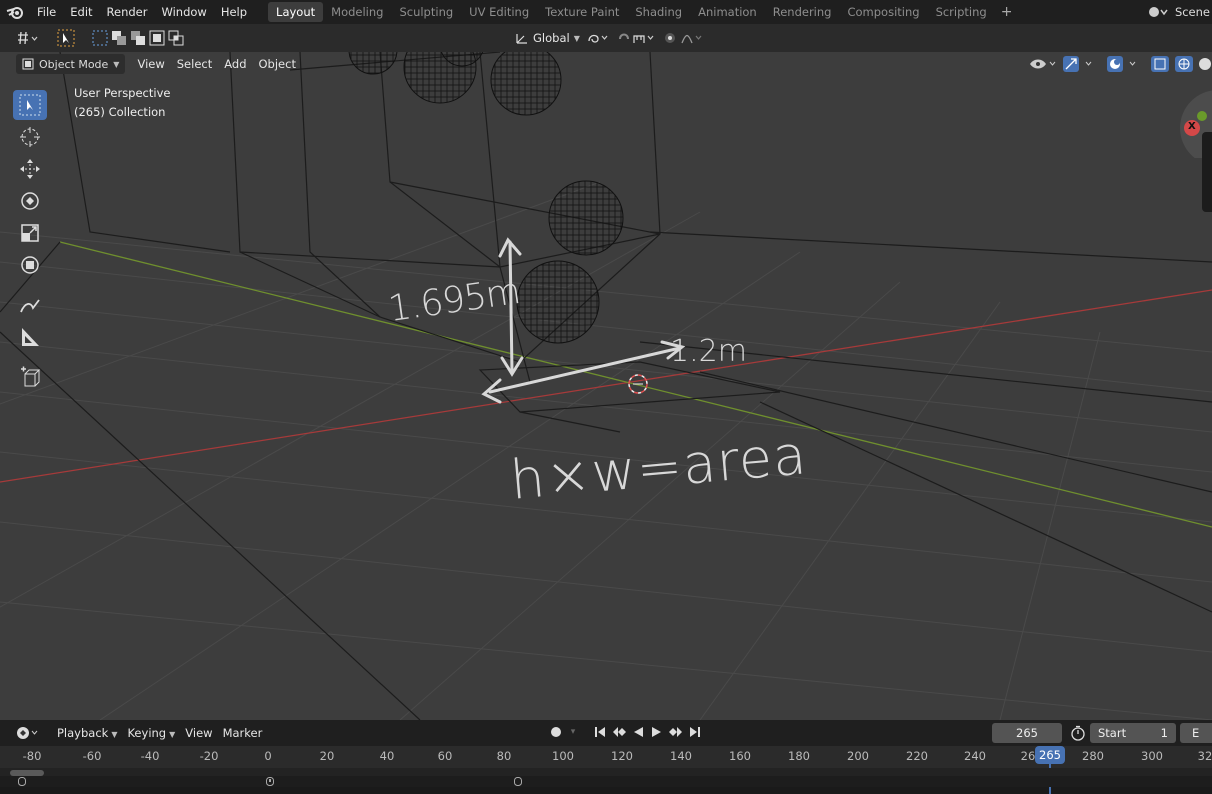 The image size is (1212, 794). What do you see at coordinates (1184, 64) in the screenshot?
I see `wireframe-shading-icon` at bounding box center [1184, 64].